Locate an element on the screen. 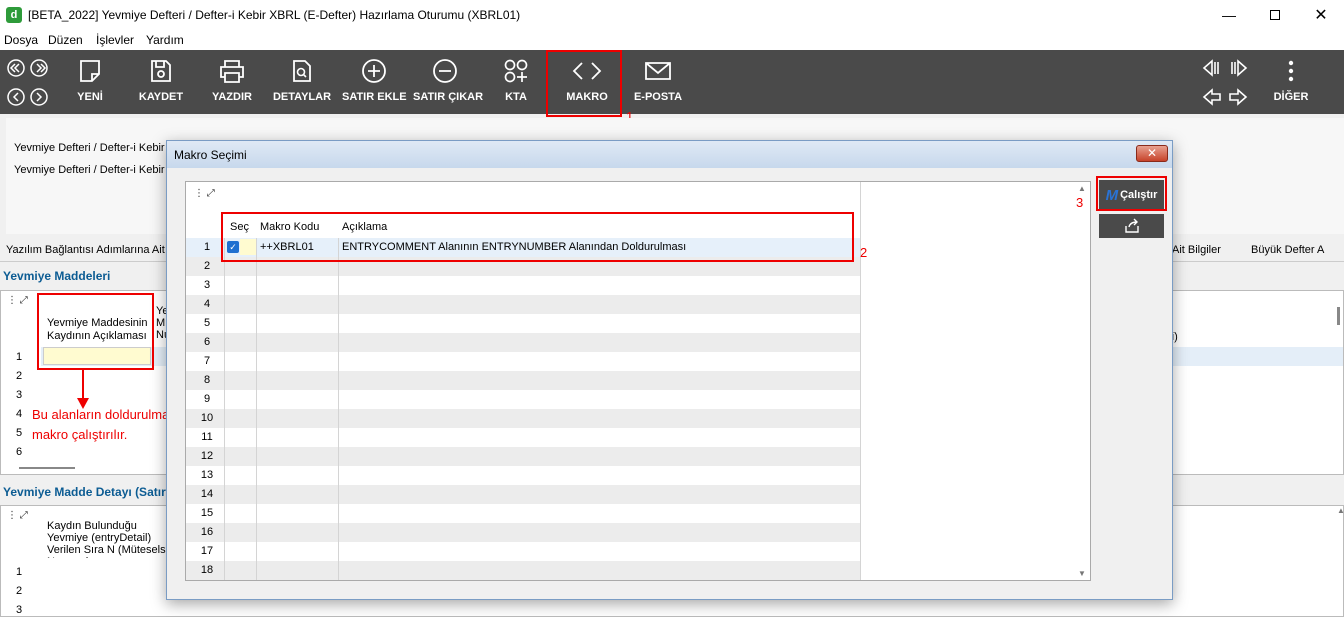 The height and width of the screenshot is (617, 1344). record-navigation-icon is located at coordinates (28, 84).